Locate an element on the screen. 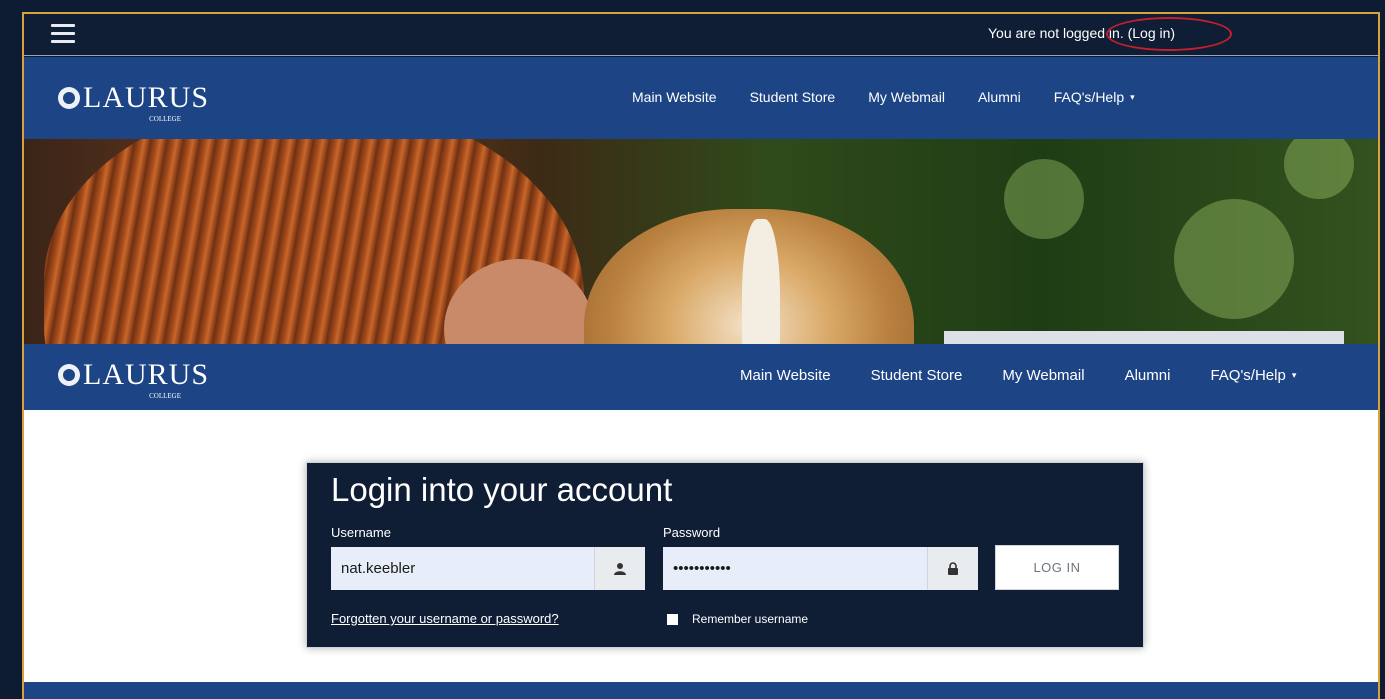 The height and width of the screenshot is (699, 1385). password-field: ••••••••••• is located at coordinates (820, 568).